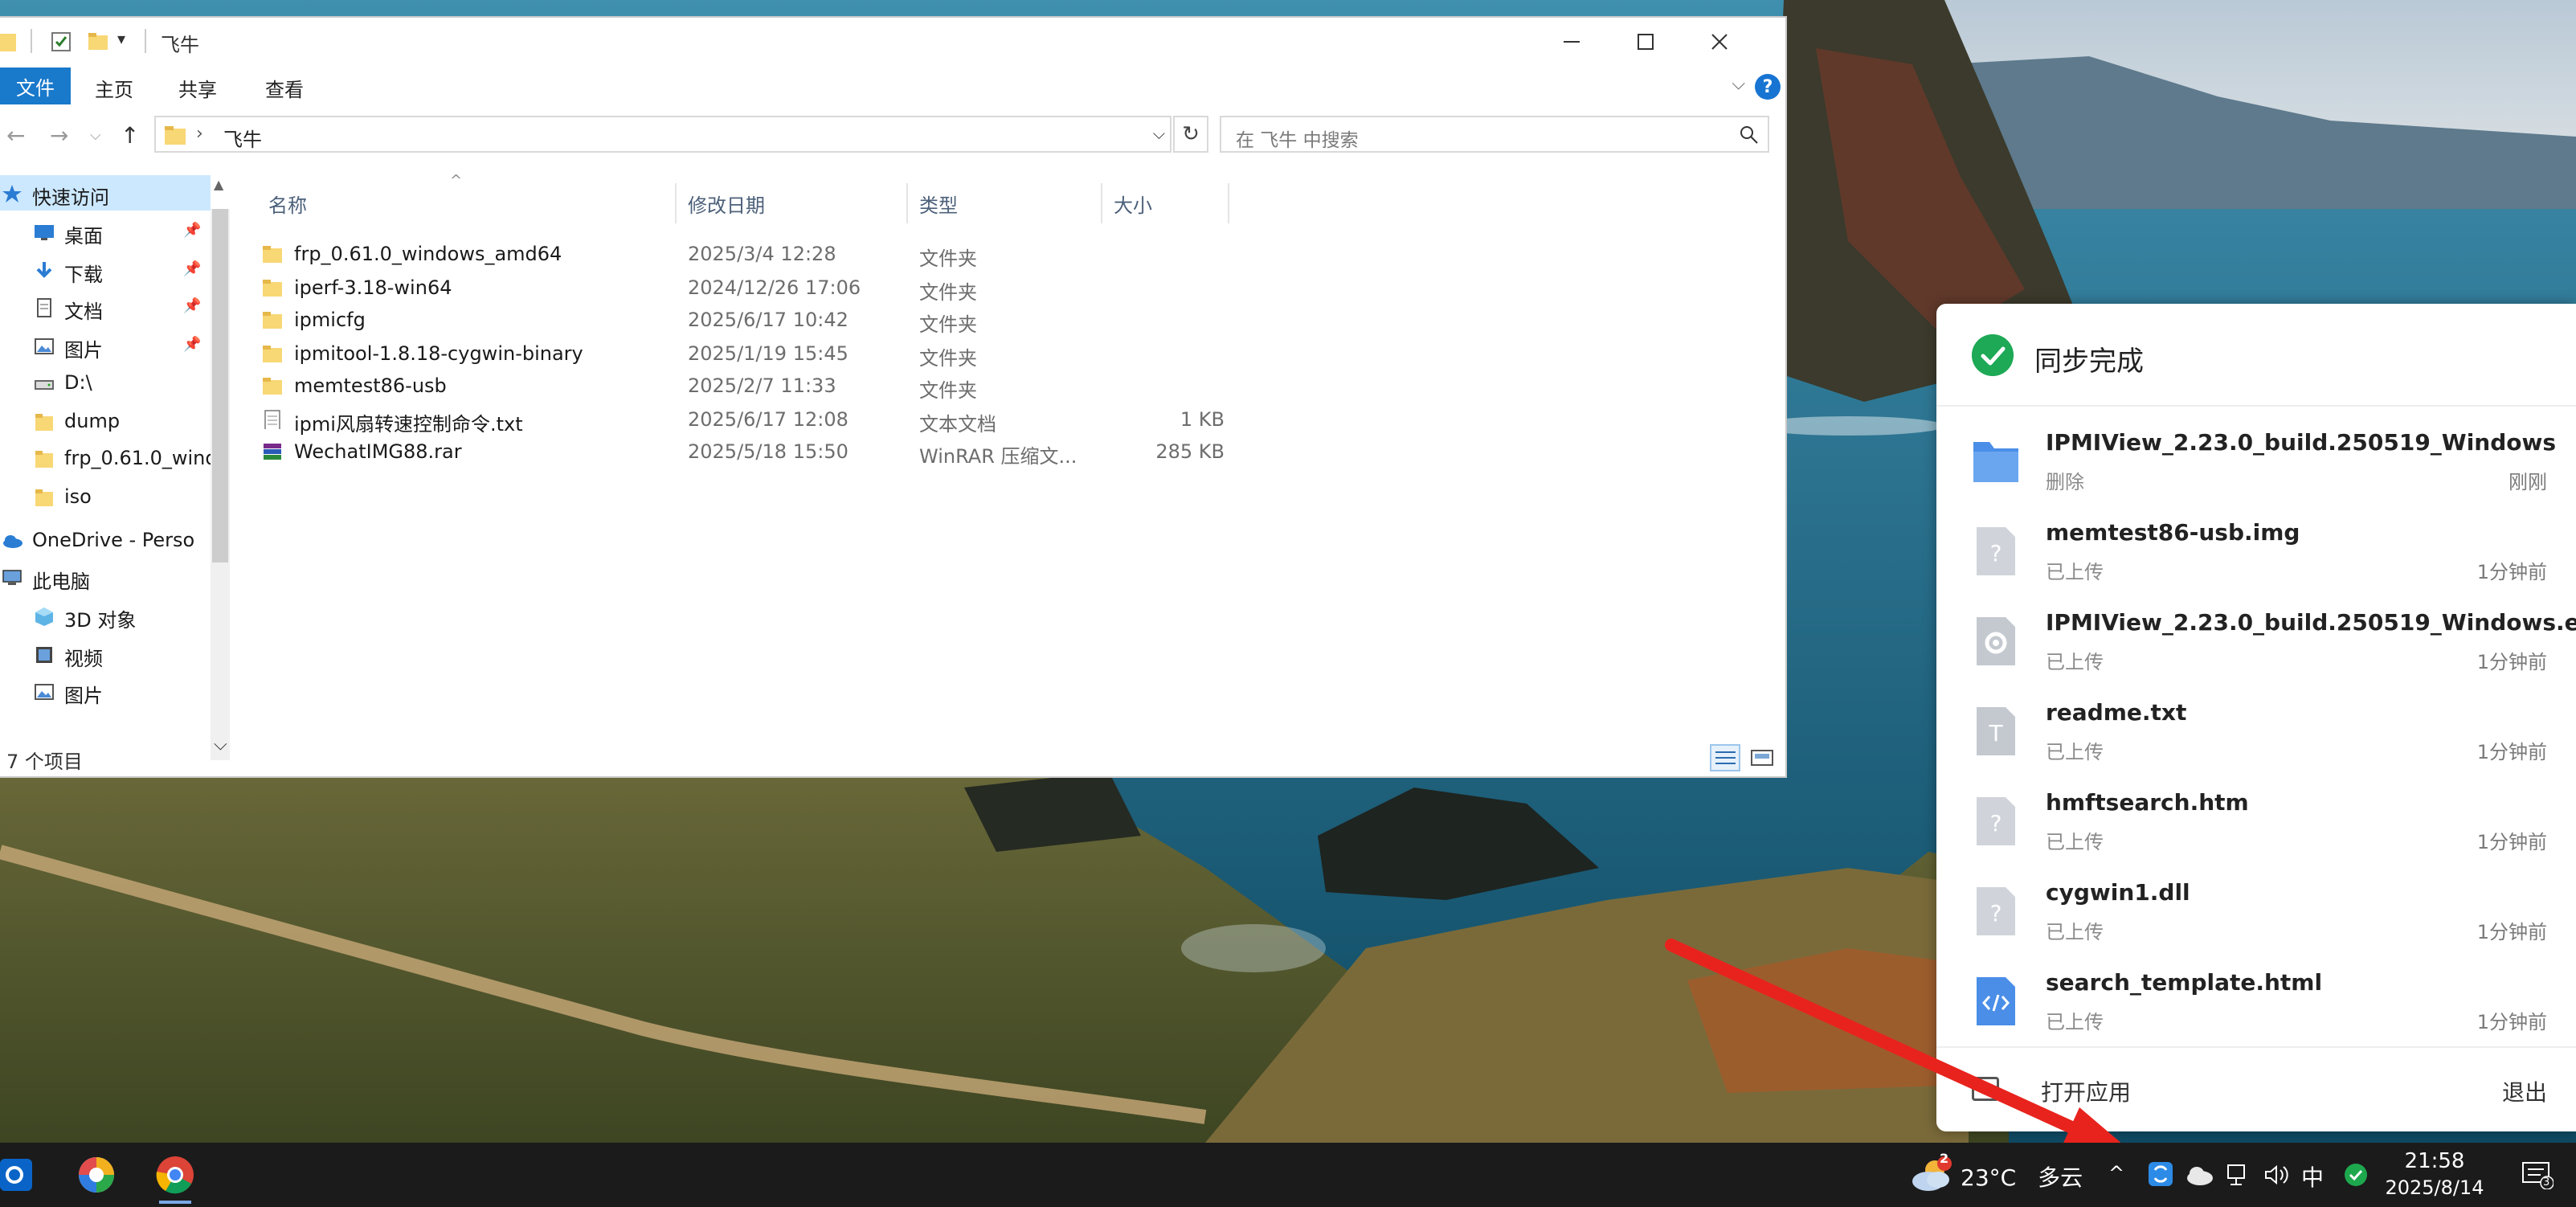 This screenshot has height=1207, width=2576. Describe the element at coordinates (106, 270) in the screenshot. I see `nav-item: 下载 📌` at that location.